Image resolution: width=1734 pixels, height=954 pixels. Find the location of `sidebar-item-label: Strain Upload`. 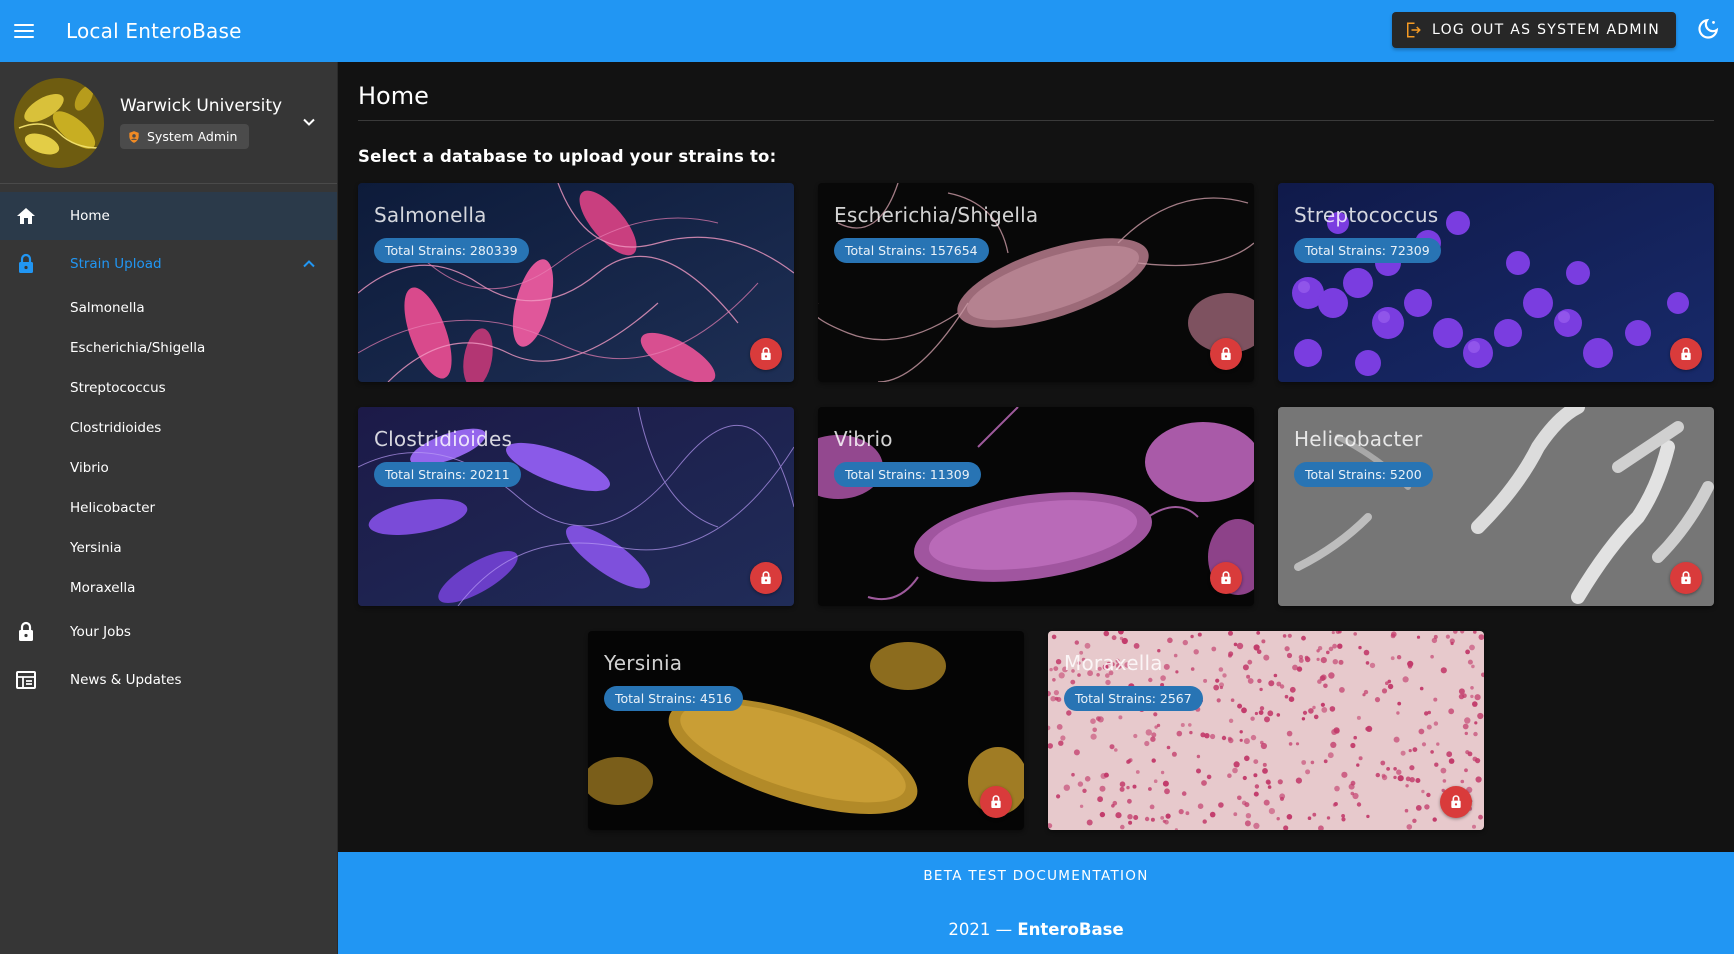

sidebar-item-label: Strain Upload is located at coordinates (116, 264).